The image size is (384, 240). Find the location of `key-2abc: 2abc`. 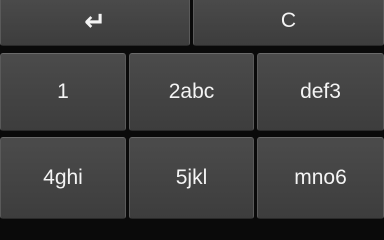

key-2abc: 2abc is located at coordinates (191, 92).